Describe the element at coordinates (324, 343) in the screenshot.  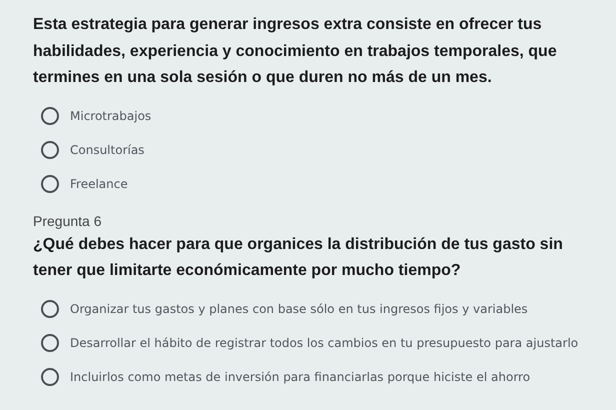
I see `option-label: Desarrollar el hábito de registrar todos los cambios en tu presupuesto para ajustarlo` at that location.